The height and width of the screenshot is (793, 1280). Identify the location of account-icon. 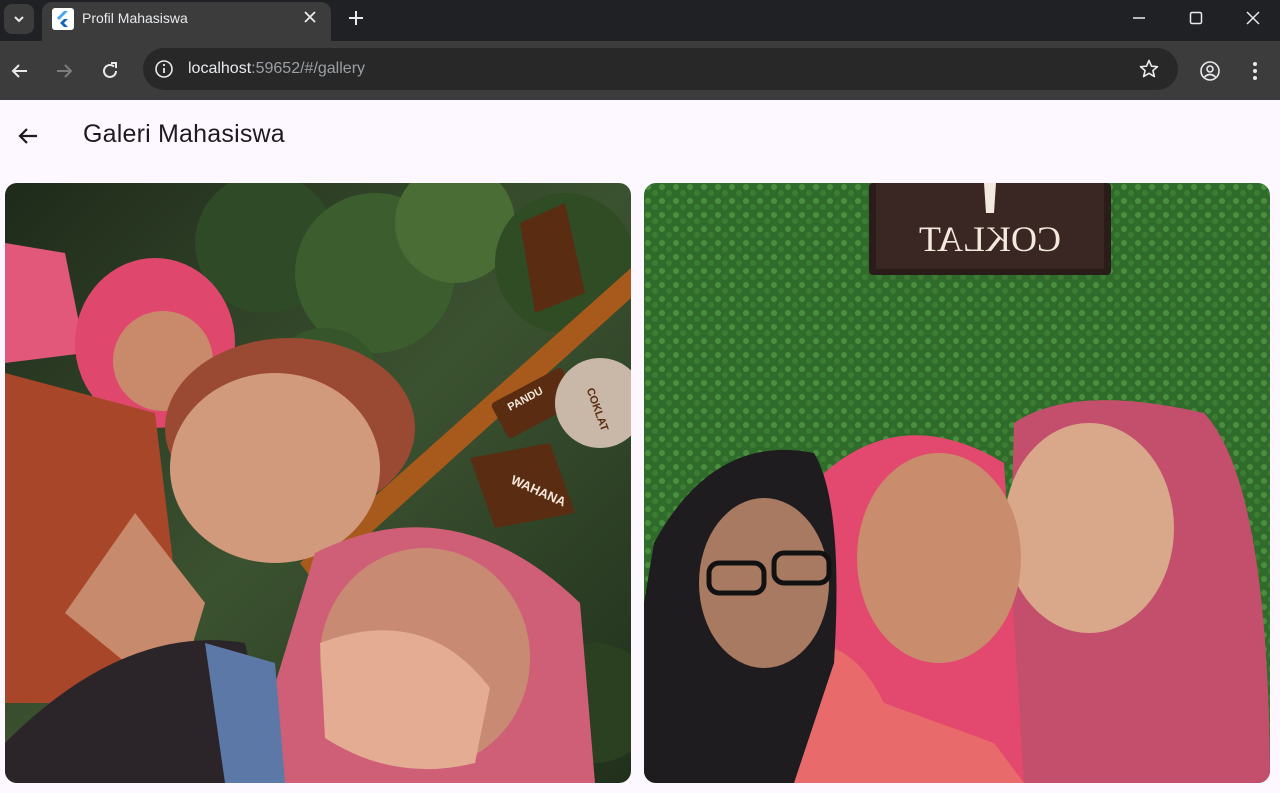
(1210, 71).